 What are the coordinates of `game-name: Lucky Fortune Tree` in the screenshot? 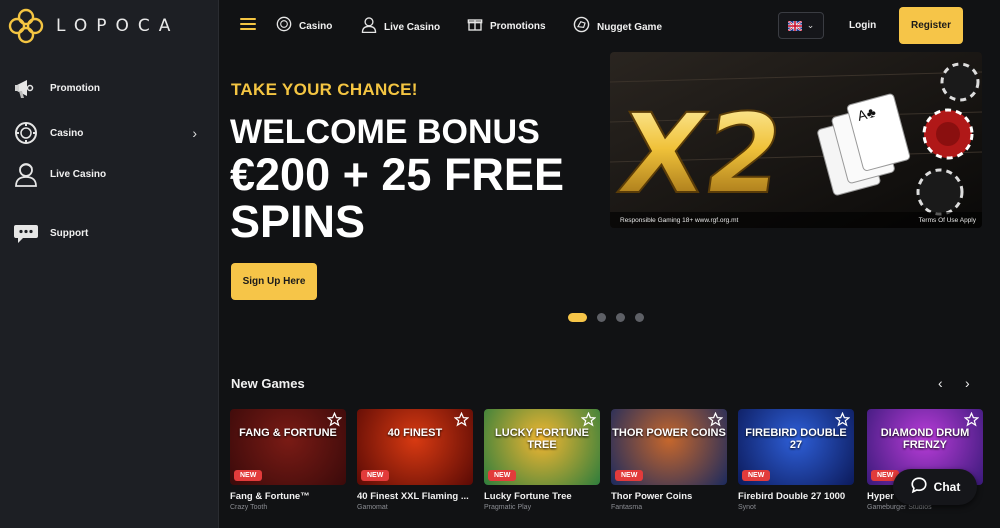 It's located at (528, 496).